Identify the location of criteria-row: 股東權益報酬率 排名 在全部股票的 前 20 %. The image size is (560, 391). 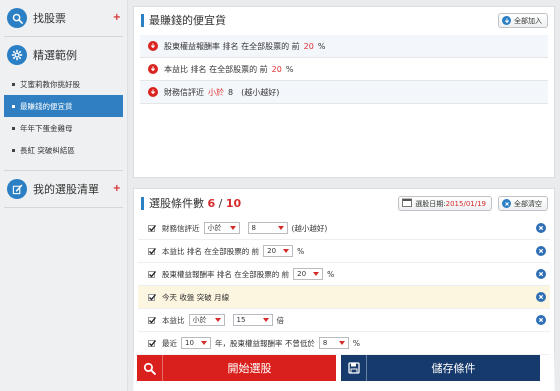
(344, 274).